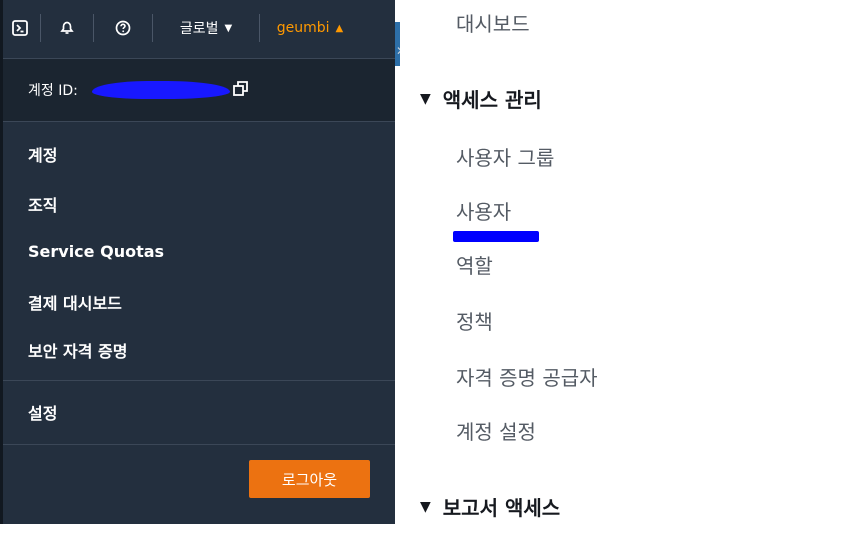  I want to click on console-top-bar: 글로벌 ▼ geumbi ▲, so click(197, 28).